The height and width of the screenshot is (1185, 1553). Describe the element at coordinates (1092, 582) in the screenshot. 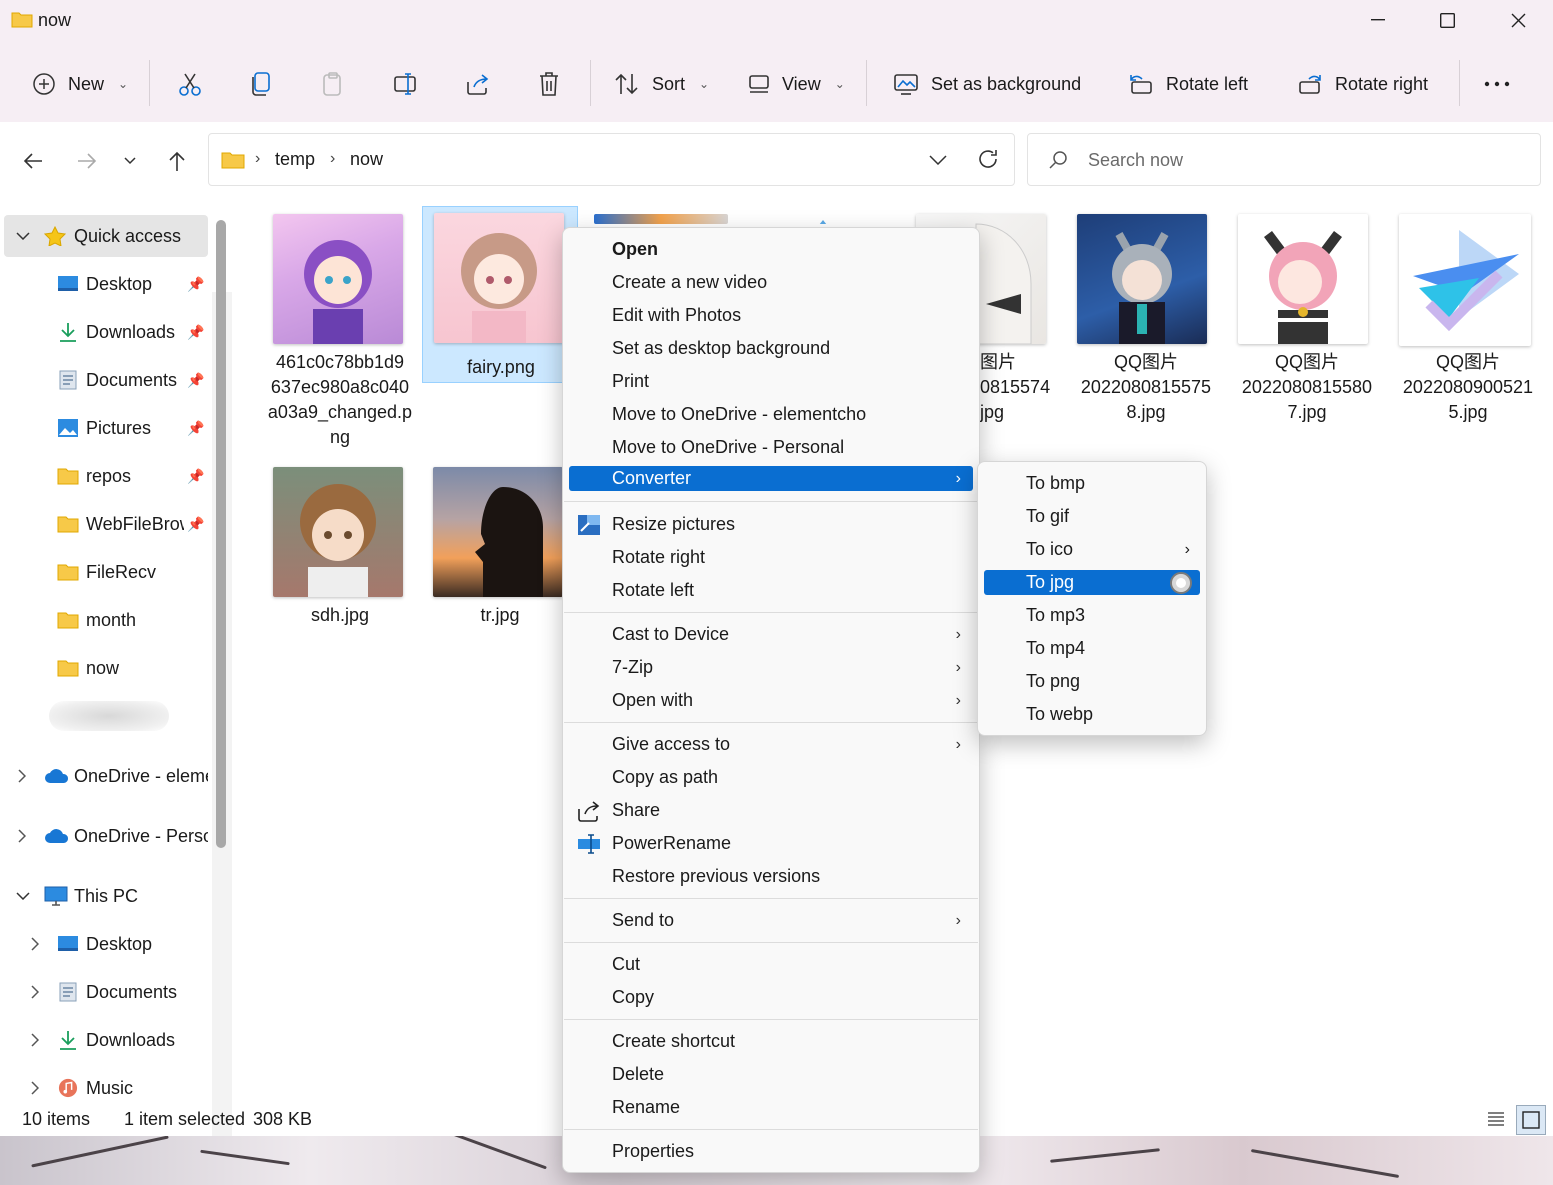

I see `submenu-item-to-jpg: To jpg` at that location.